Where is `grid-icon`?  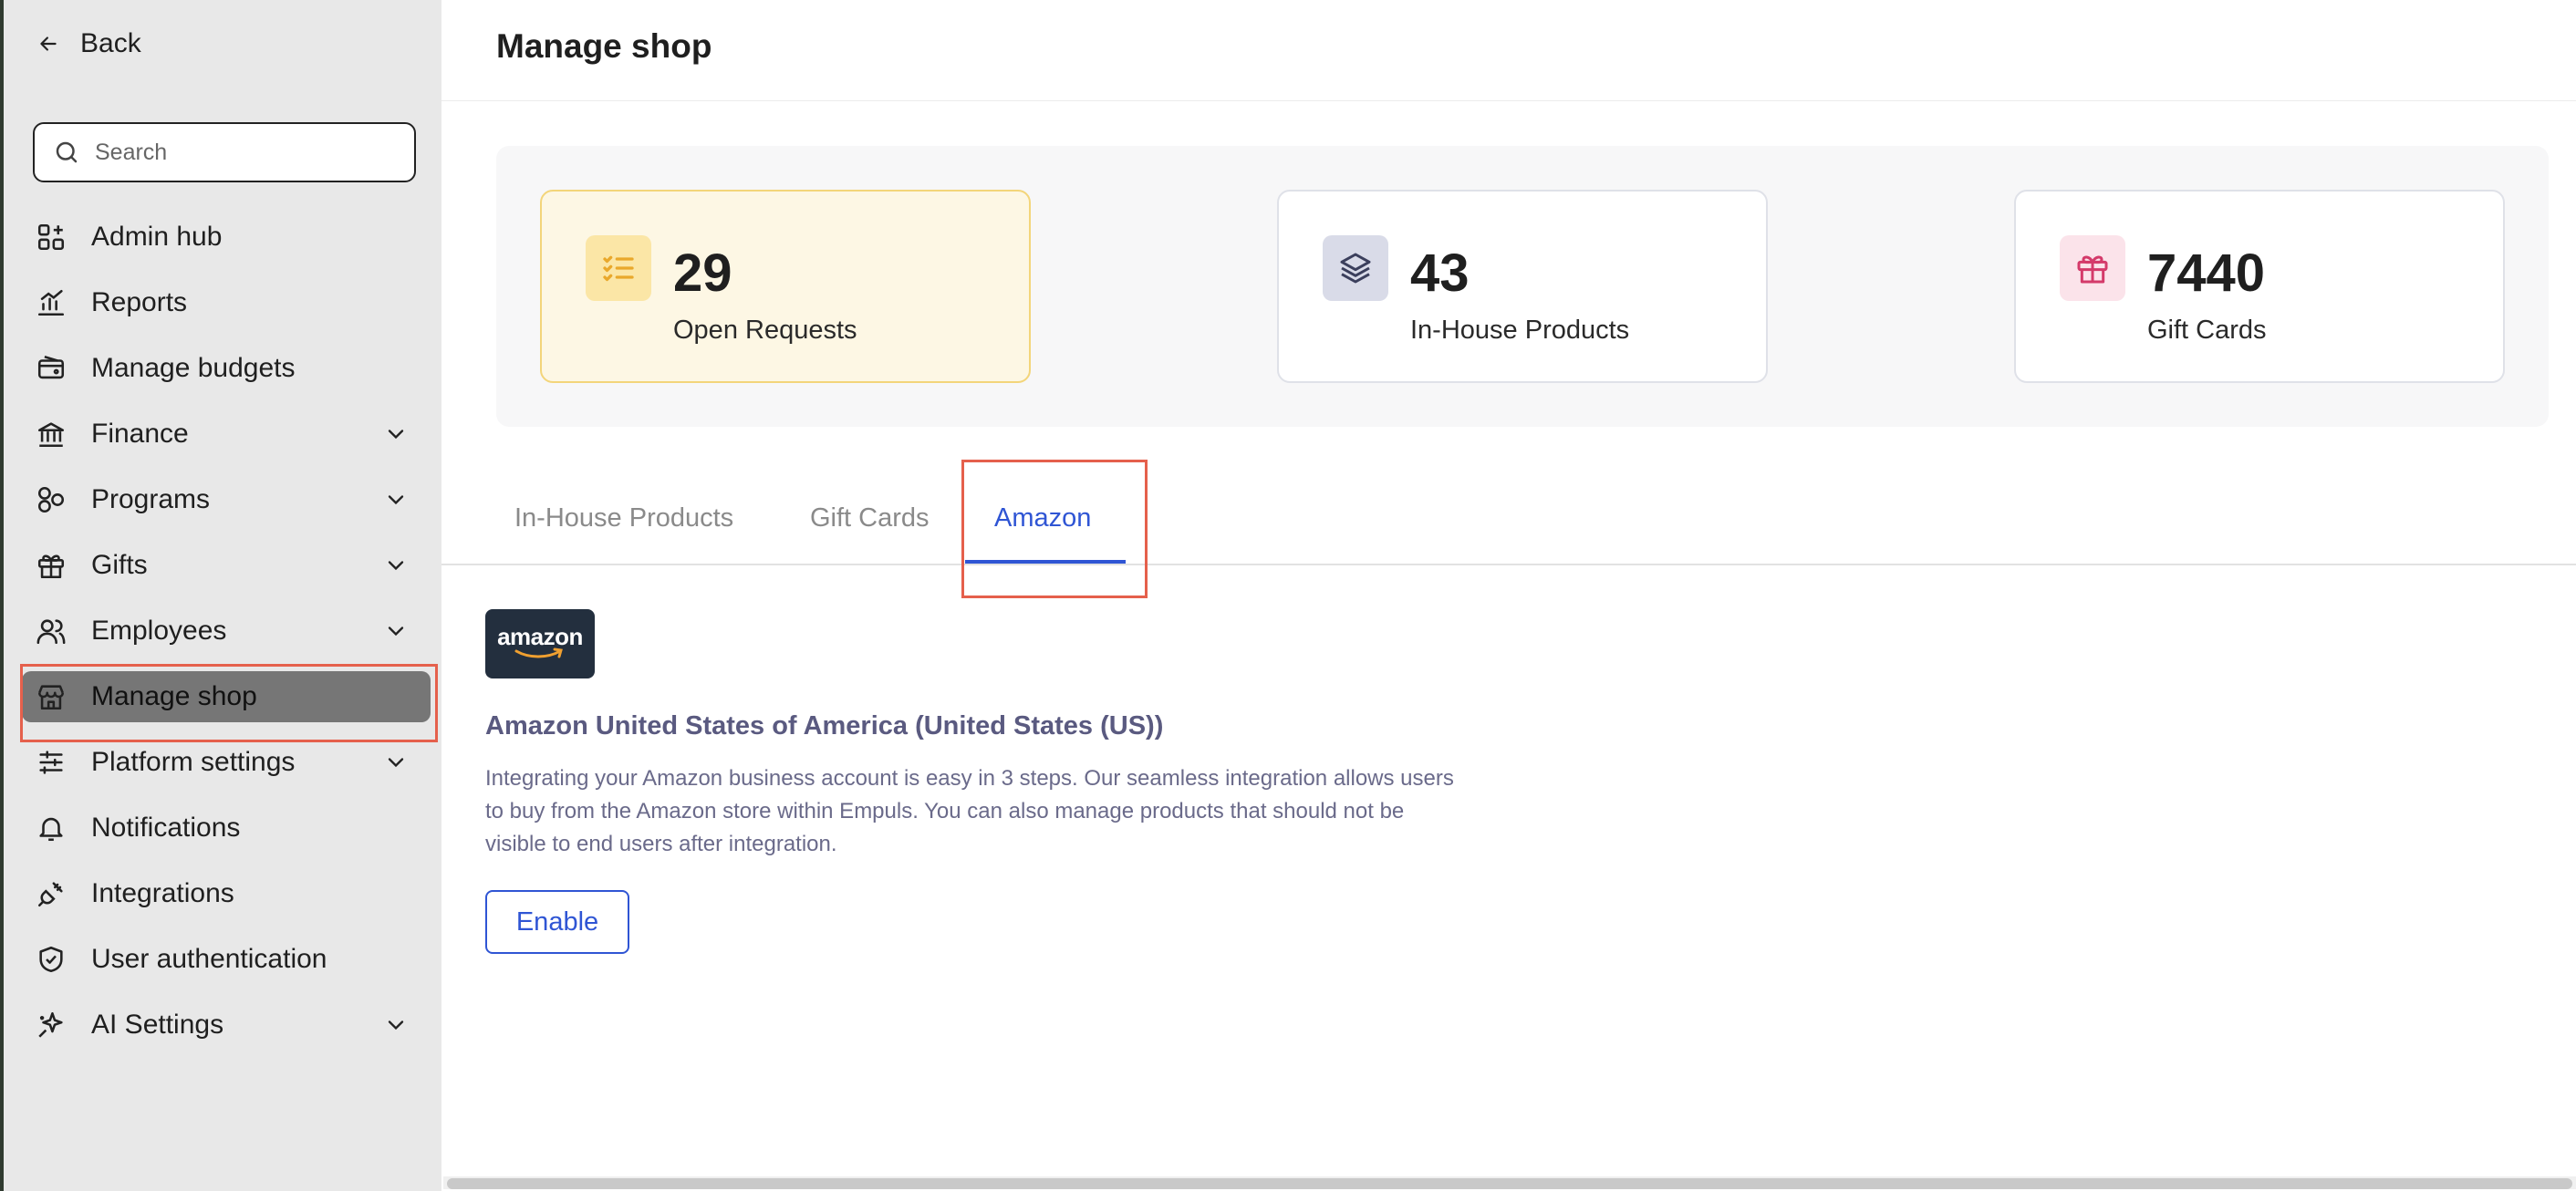 grid-icon is located at coordinates (51, 237).